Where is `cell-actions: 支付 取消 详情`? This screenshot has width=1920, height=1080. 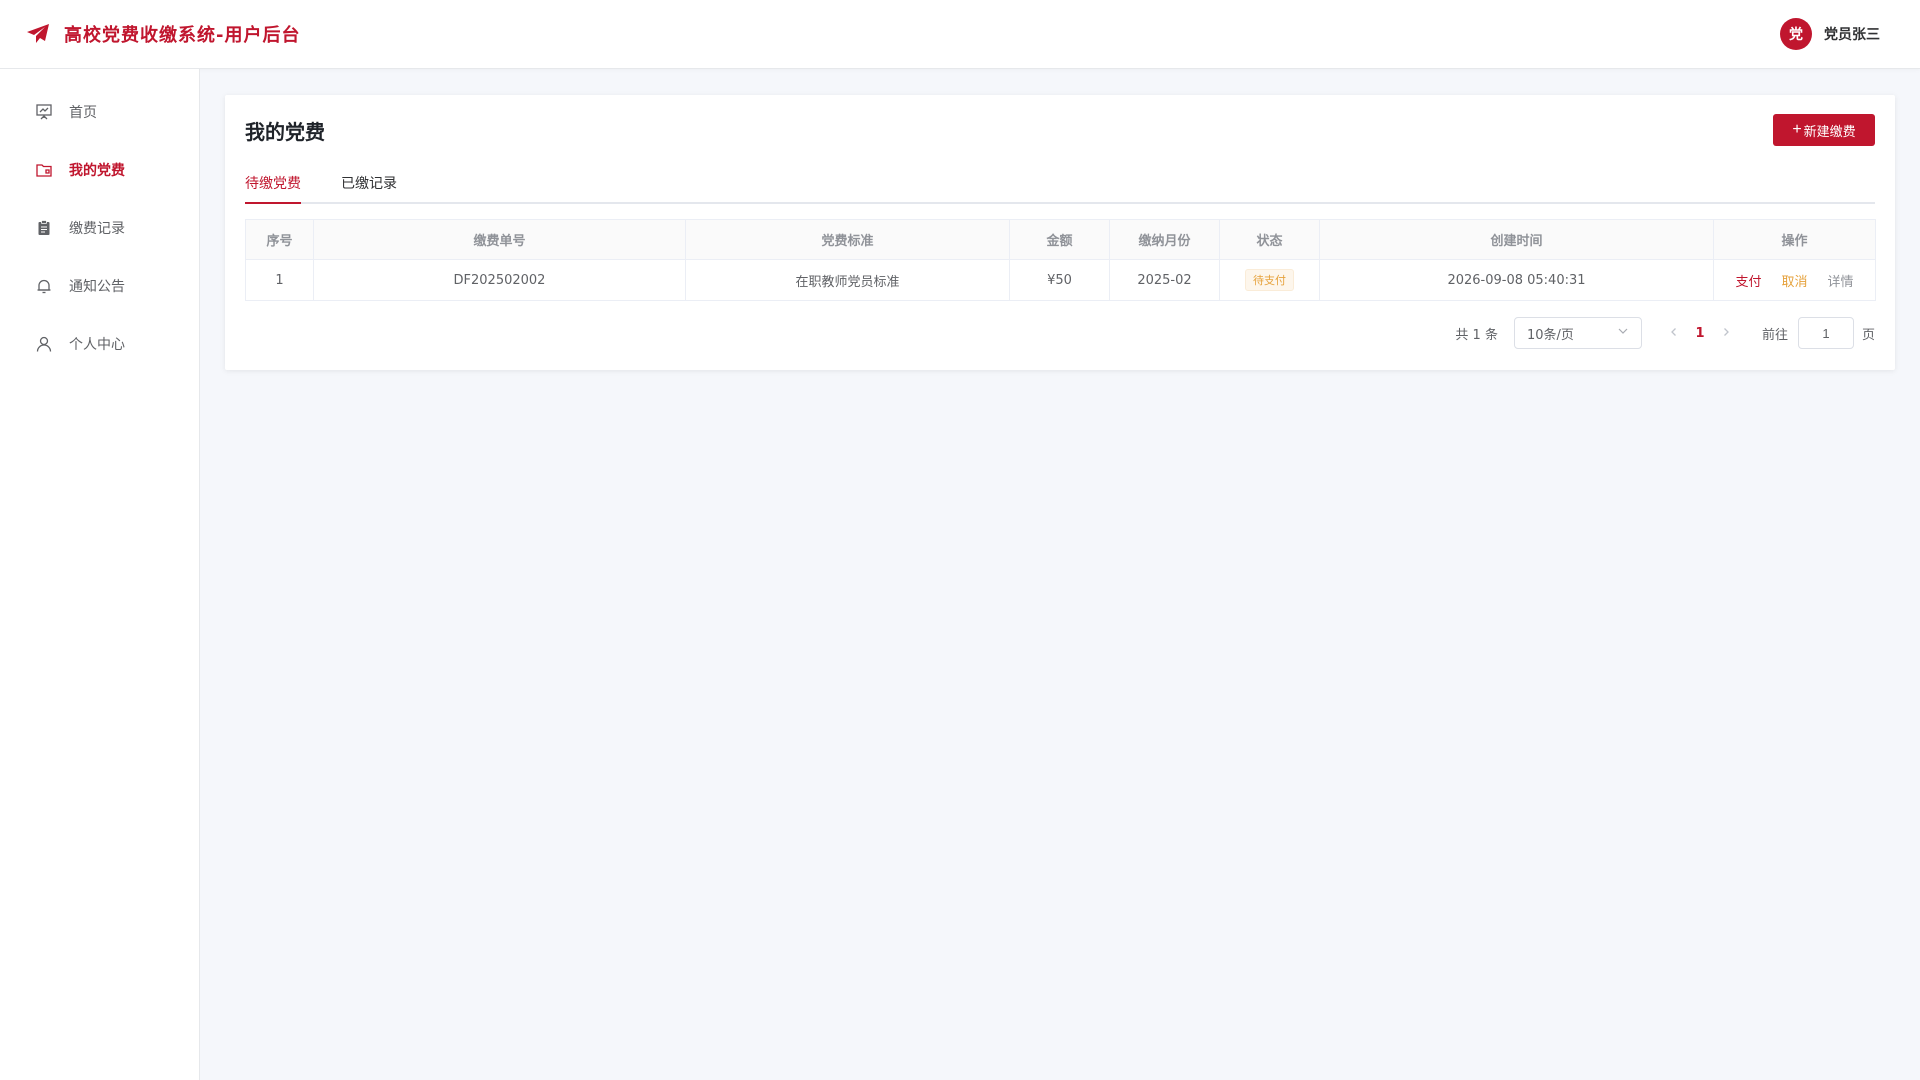
cell-actions: 支付 取消 详情 is located at coordinates (1794, 280).